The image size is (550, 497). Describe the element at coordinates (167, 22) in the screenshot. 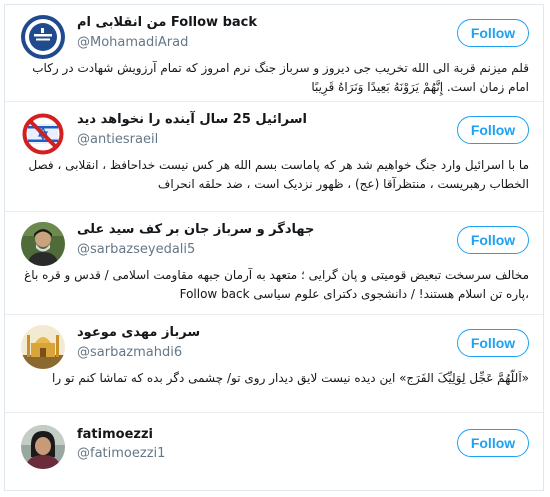

I see `user-display-name: من انقلابی ام Follow back` at that location.